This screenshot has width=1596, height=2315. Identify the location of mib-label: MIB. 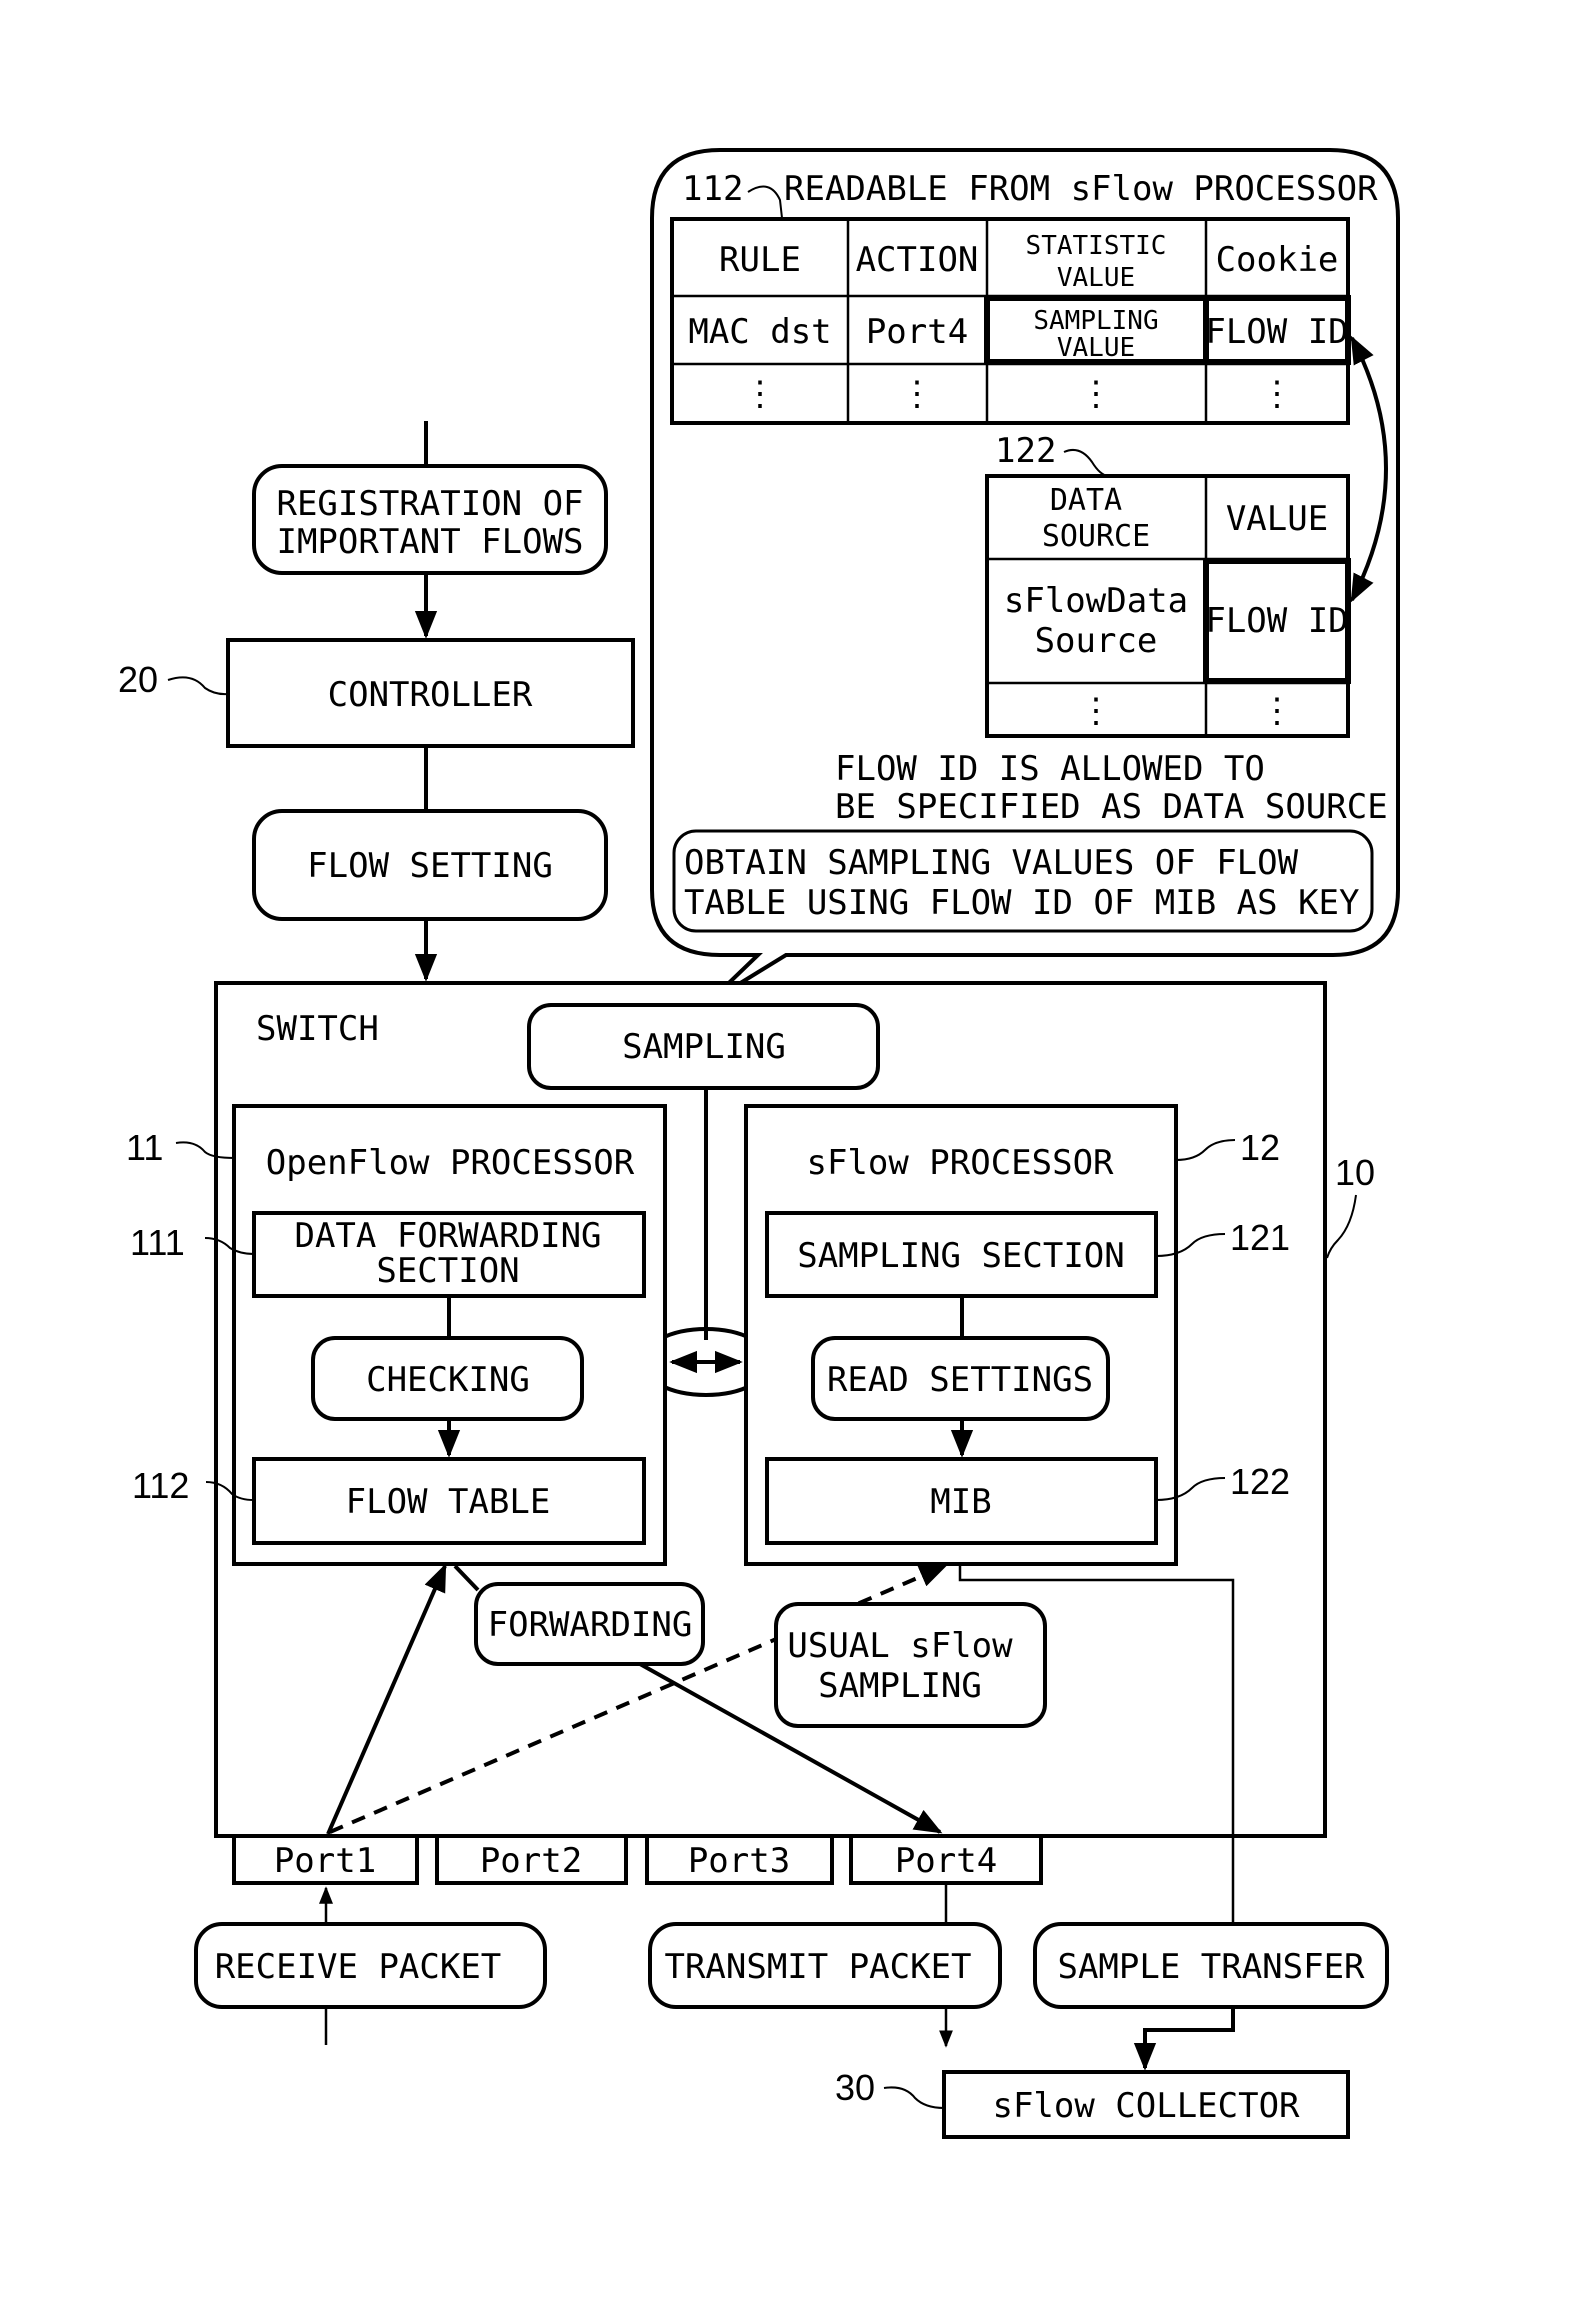
(960, 1502).